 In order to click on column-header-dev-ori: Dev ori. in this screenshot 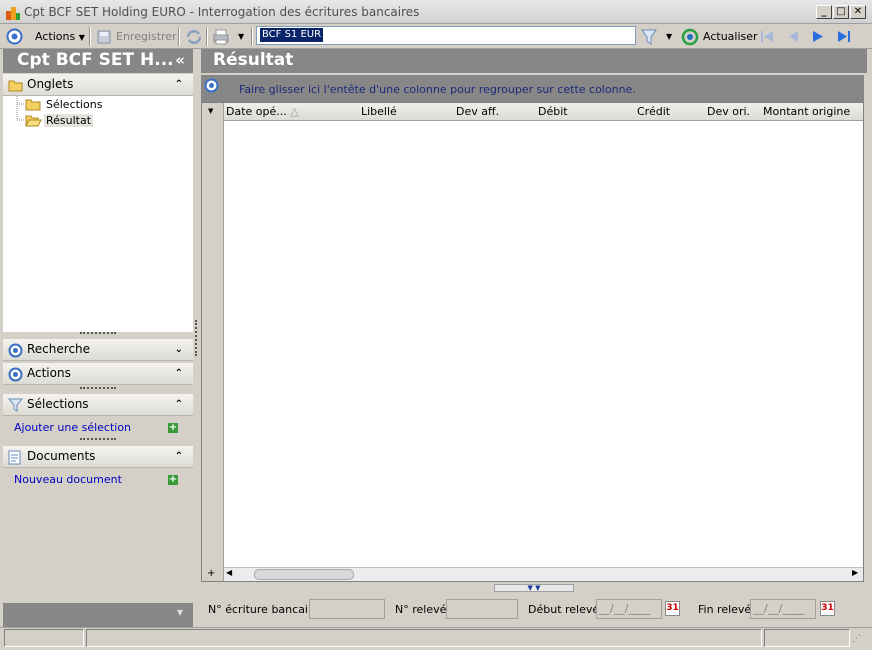, I will do `click(728, 111)`.